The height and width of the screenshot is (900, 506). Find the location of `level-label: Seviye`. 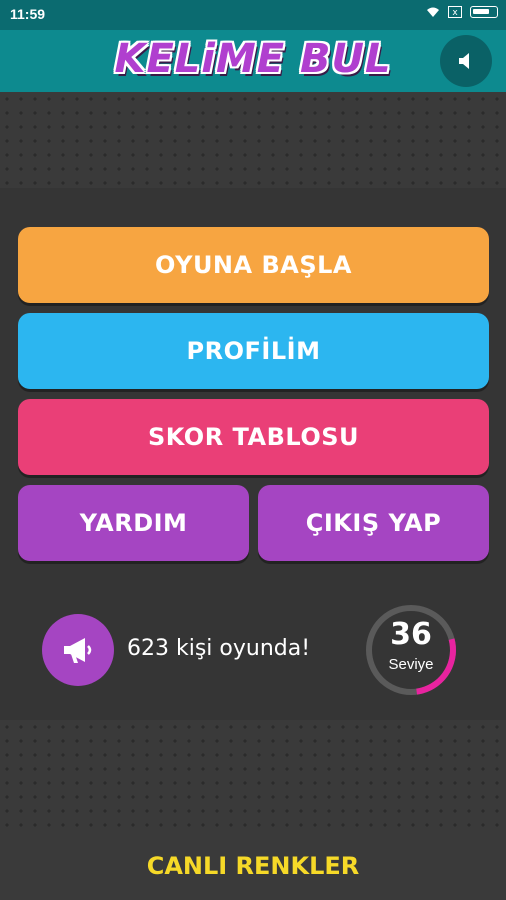

level-label: Seviye is located at coordinates (411, 664).